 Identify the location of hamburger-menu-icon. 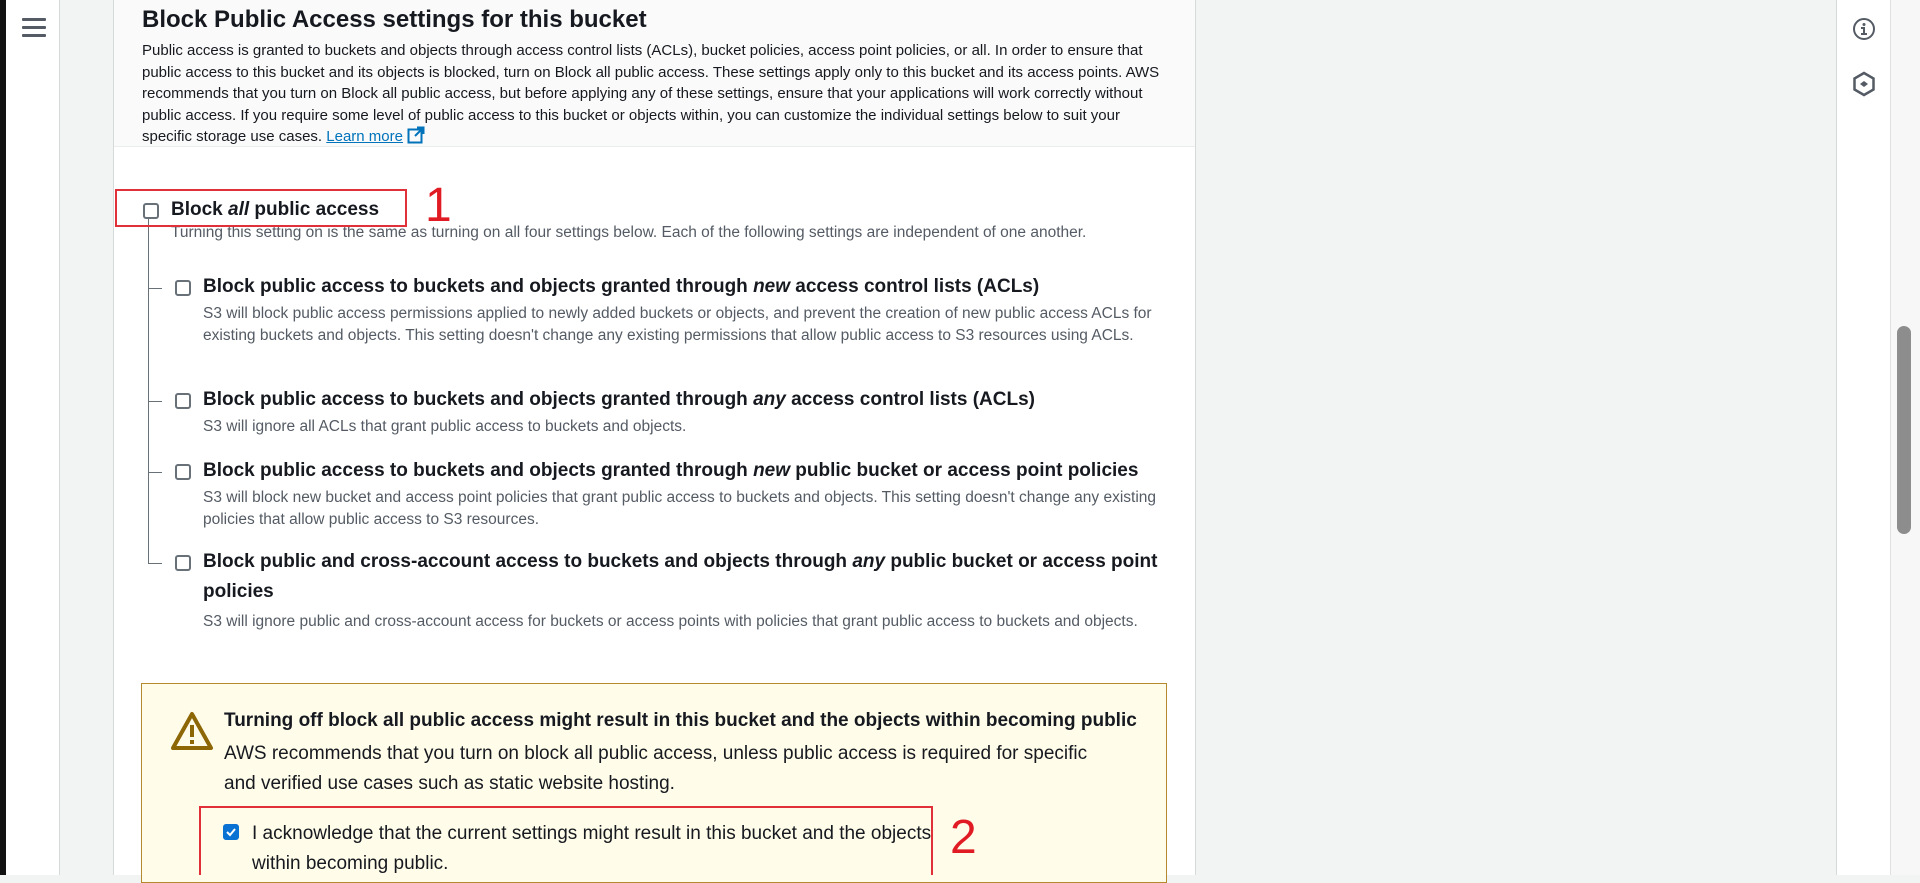
(34, 28).